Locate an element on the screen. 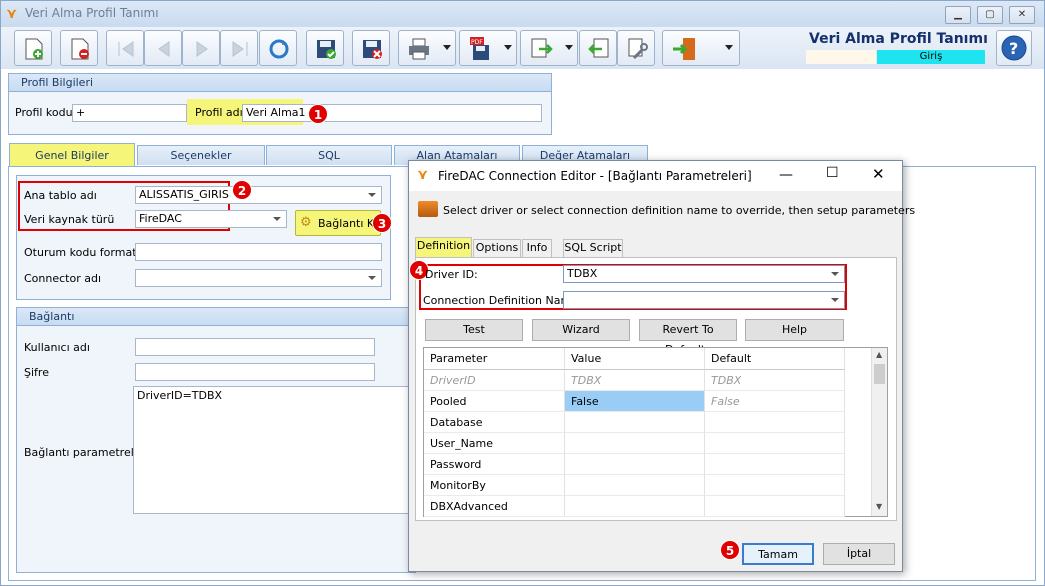 This screenshot has height=586, width=1045. window-title: Veri Alma Profil Tanımı is located at coordinates (92, 13).